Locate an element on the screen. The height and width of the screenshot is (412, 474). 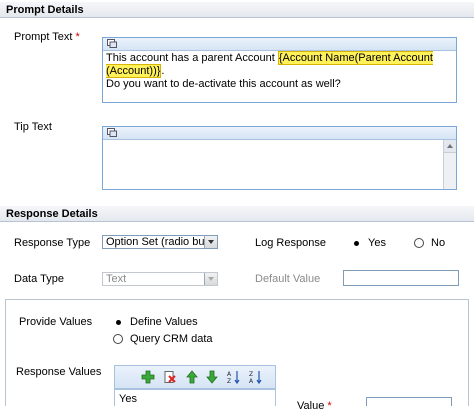
define-values-radio is located at coordinates (118, 322).